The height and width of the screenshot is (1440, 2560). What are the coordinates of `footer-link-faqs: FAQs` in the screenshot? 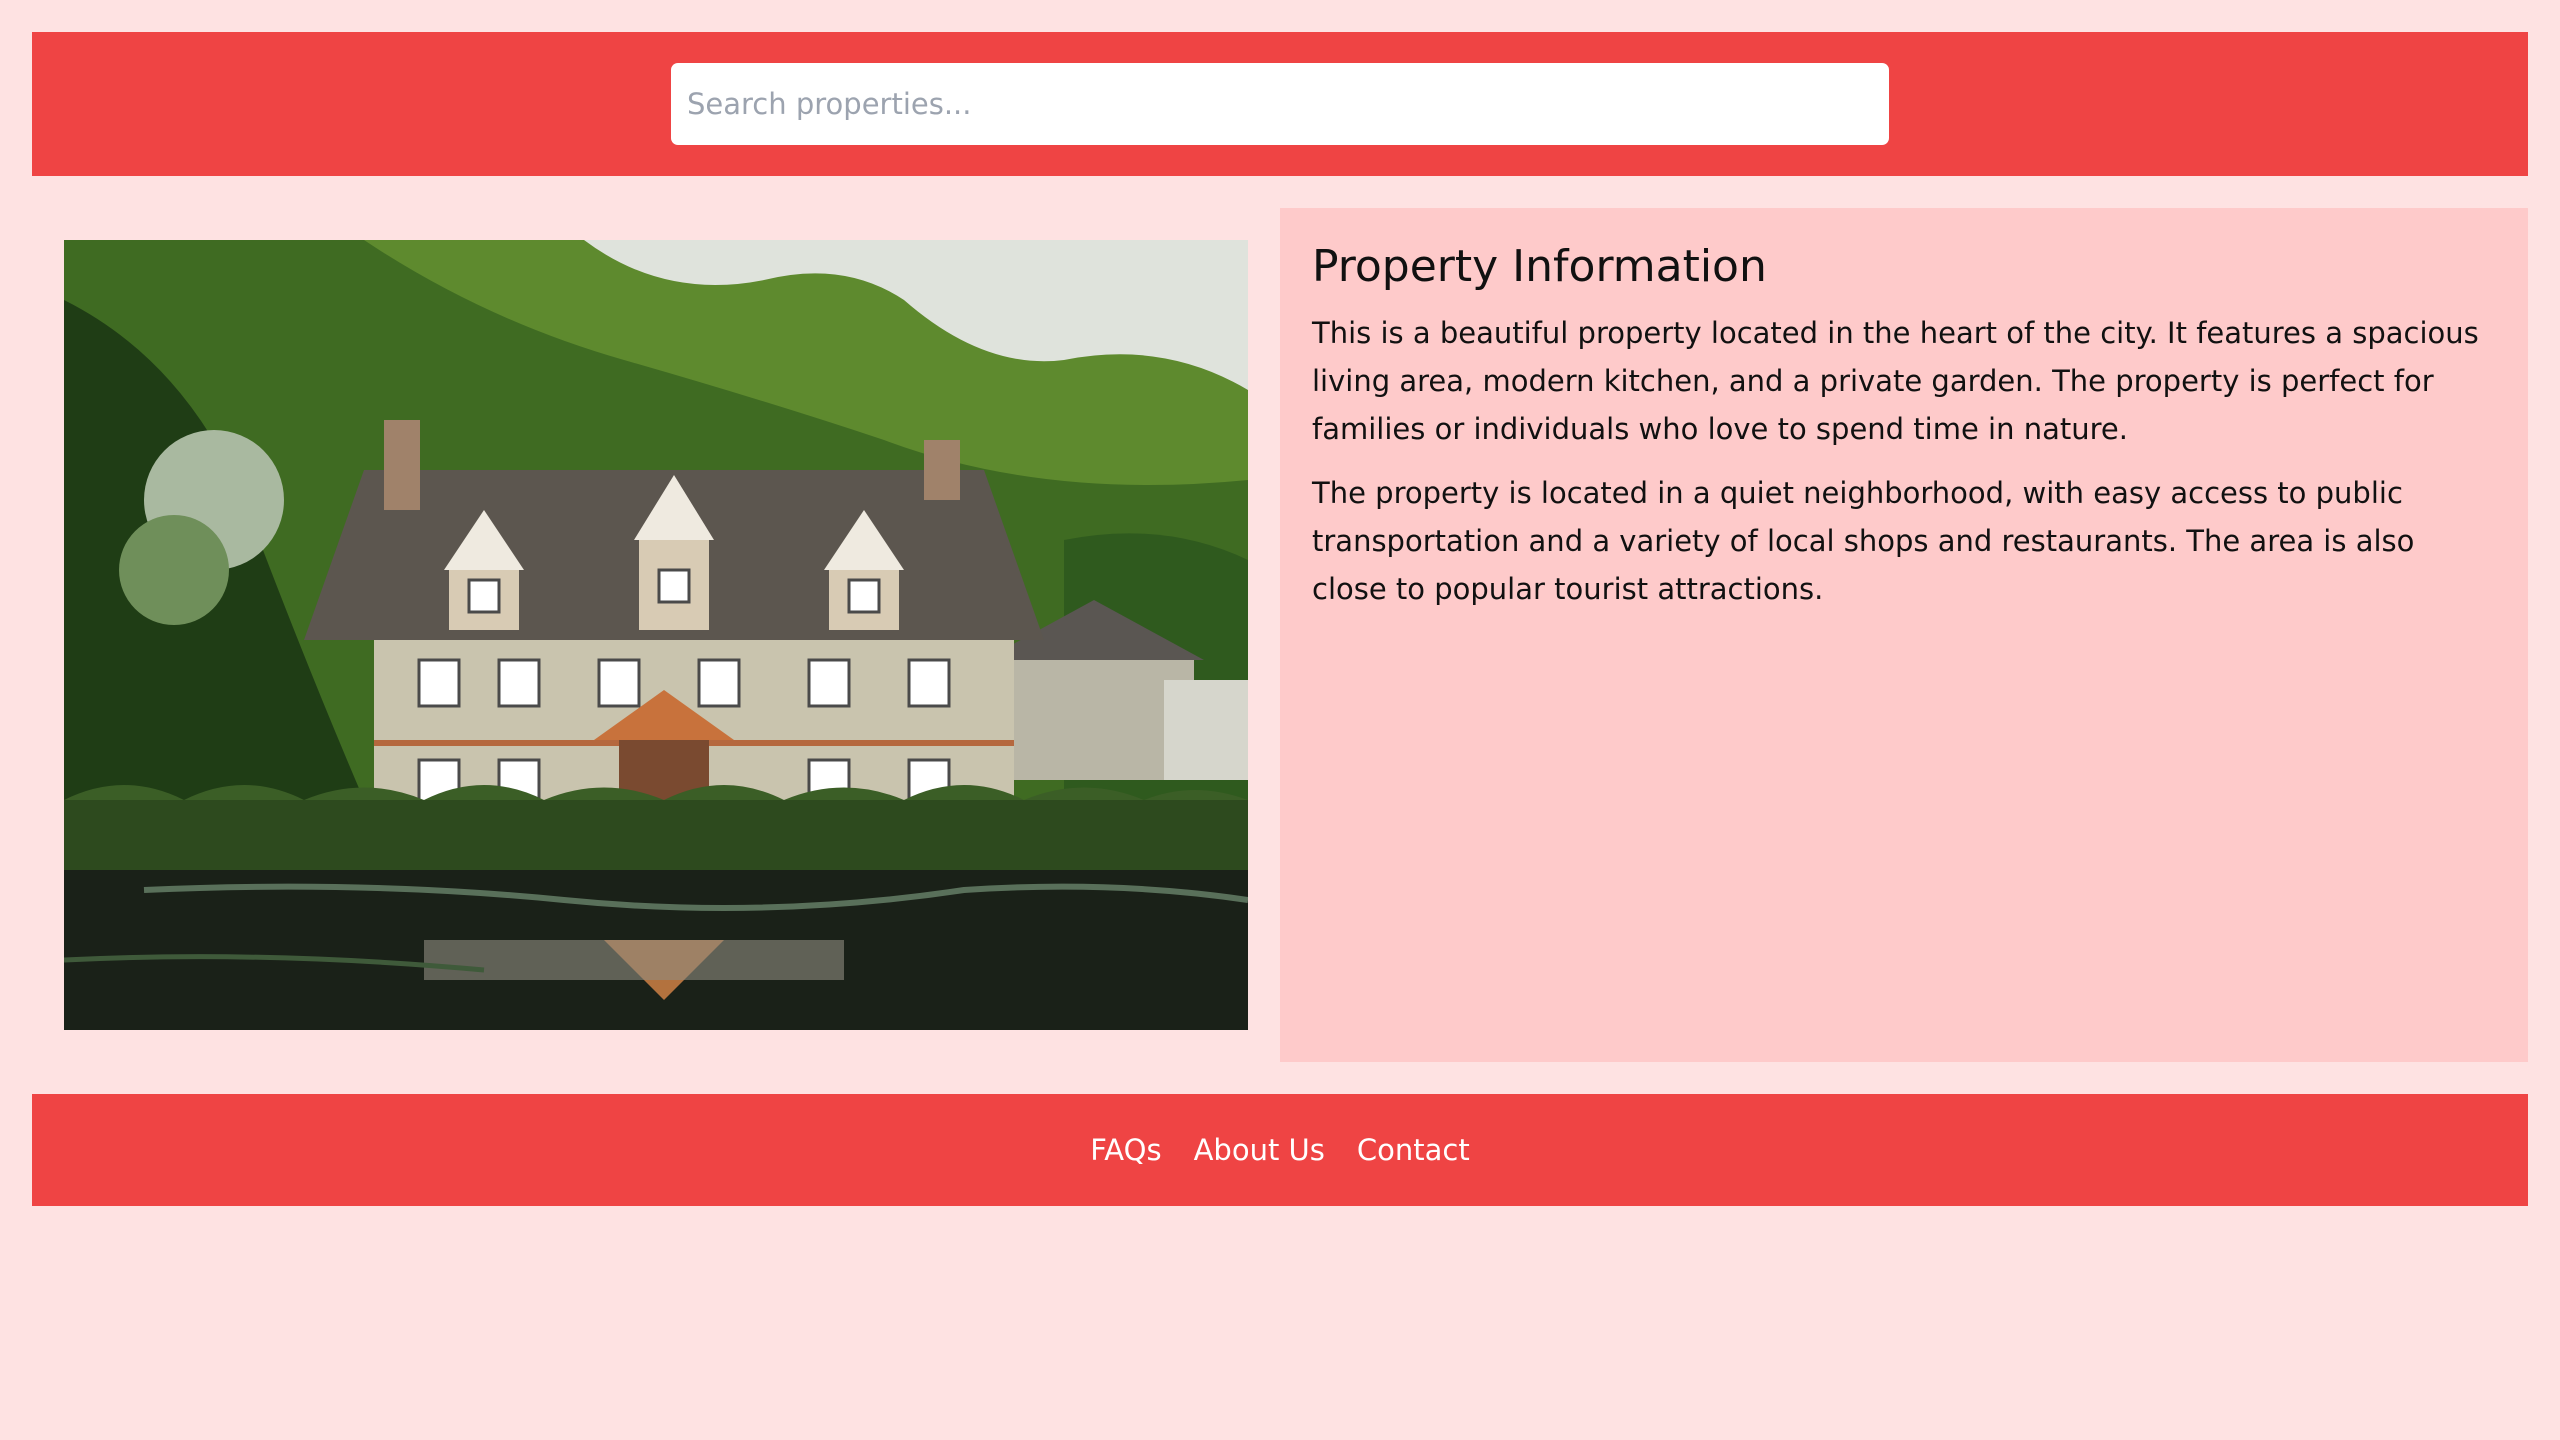 It's located at (1125, 1150).